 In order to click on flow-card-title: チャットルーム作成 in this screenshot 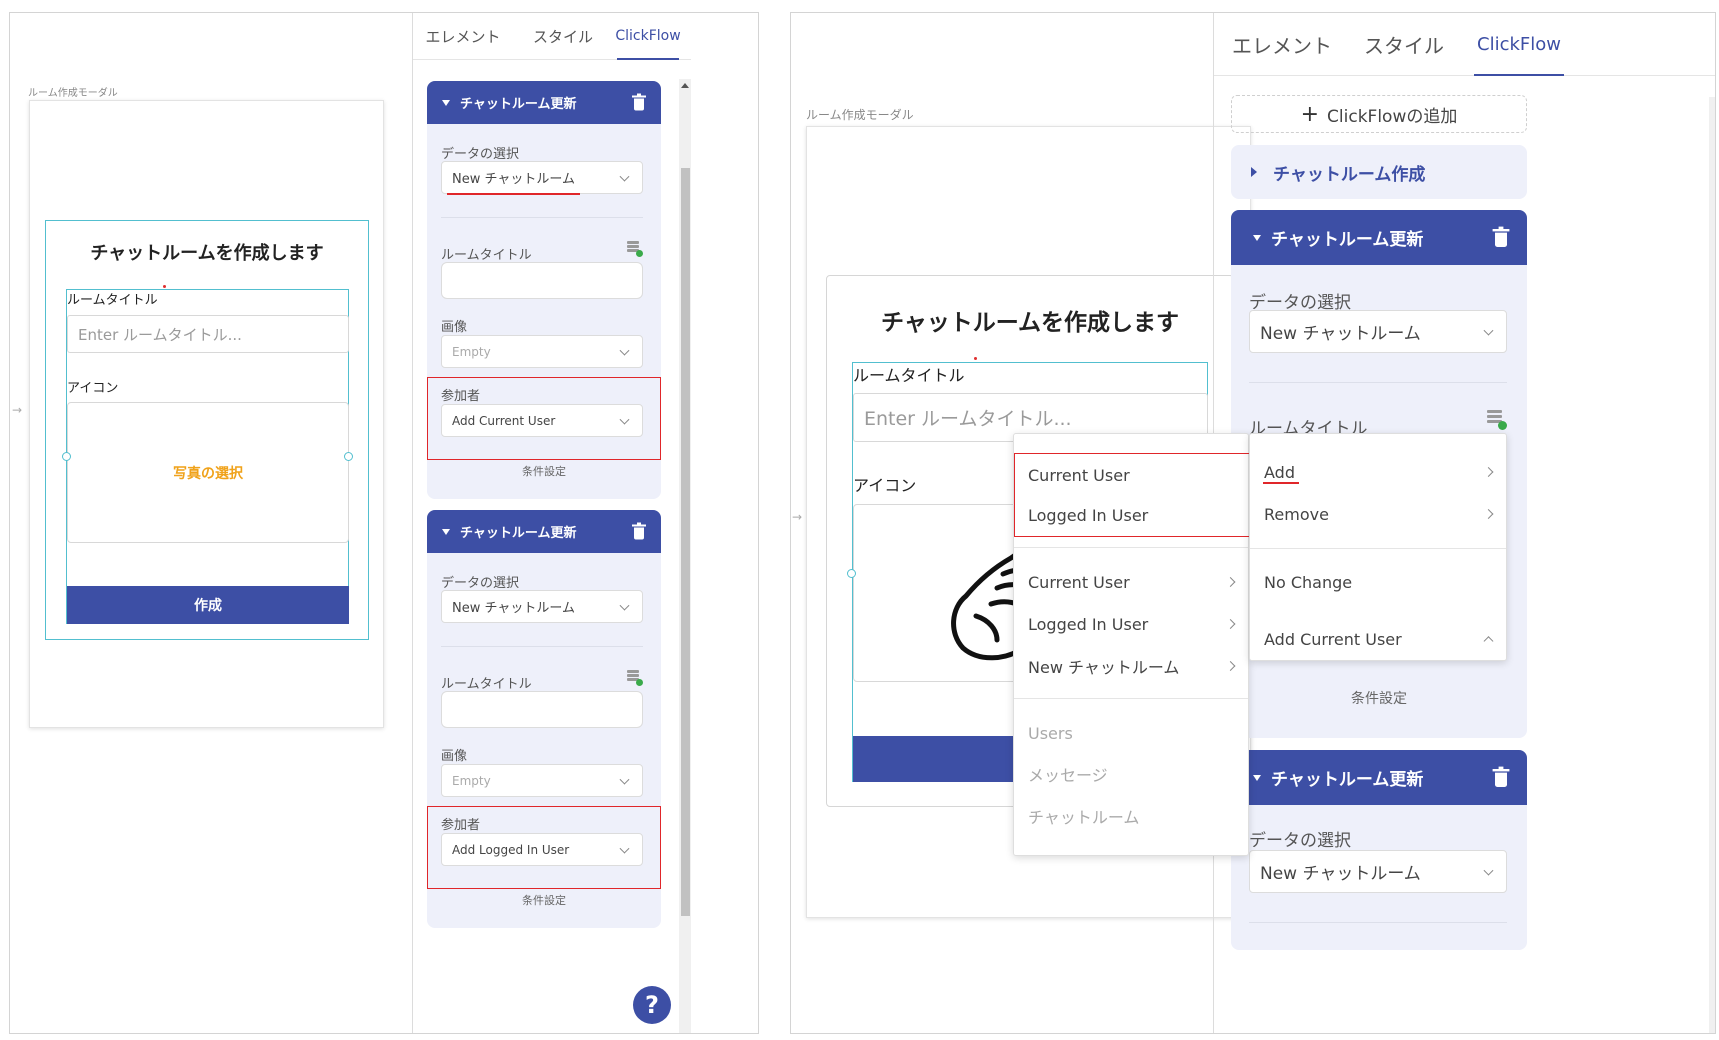, I will do `click(1349, 174)`.